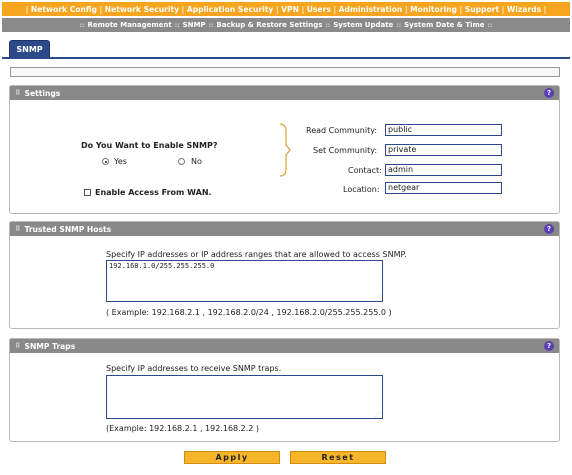 The height and width of the screenshot is (475, 572). Describe the element at coordinates (361, 189) in the screenshot. I see `location-label: Location:` at that location.